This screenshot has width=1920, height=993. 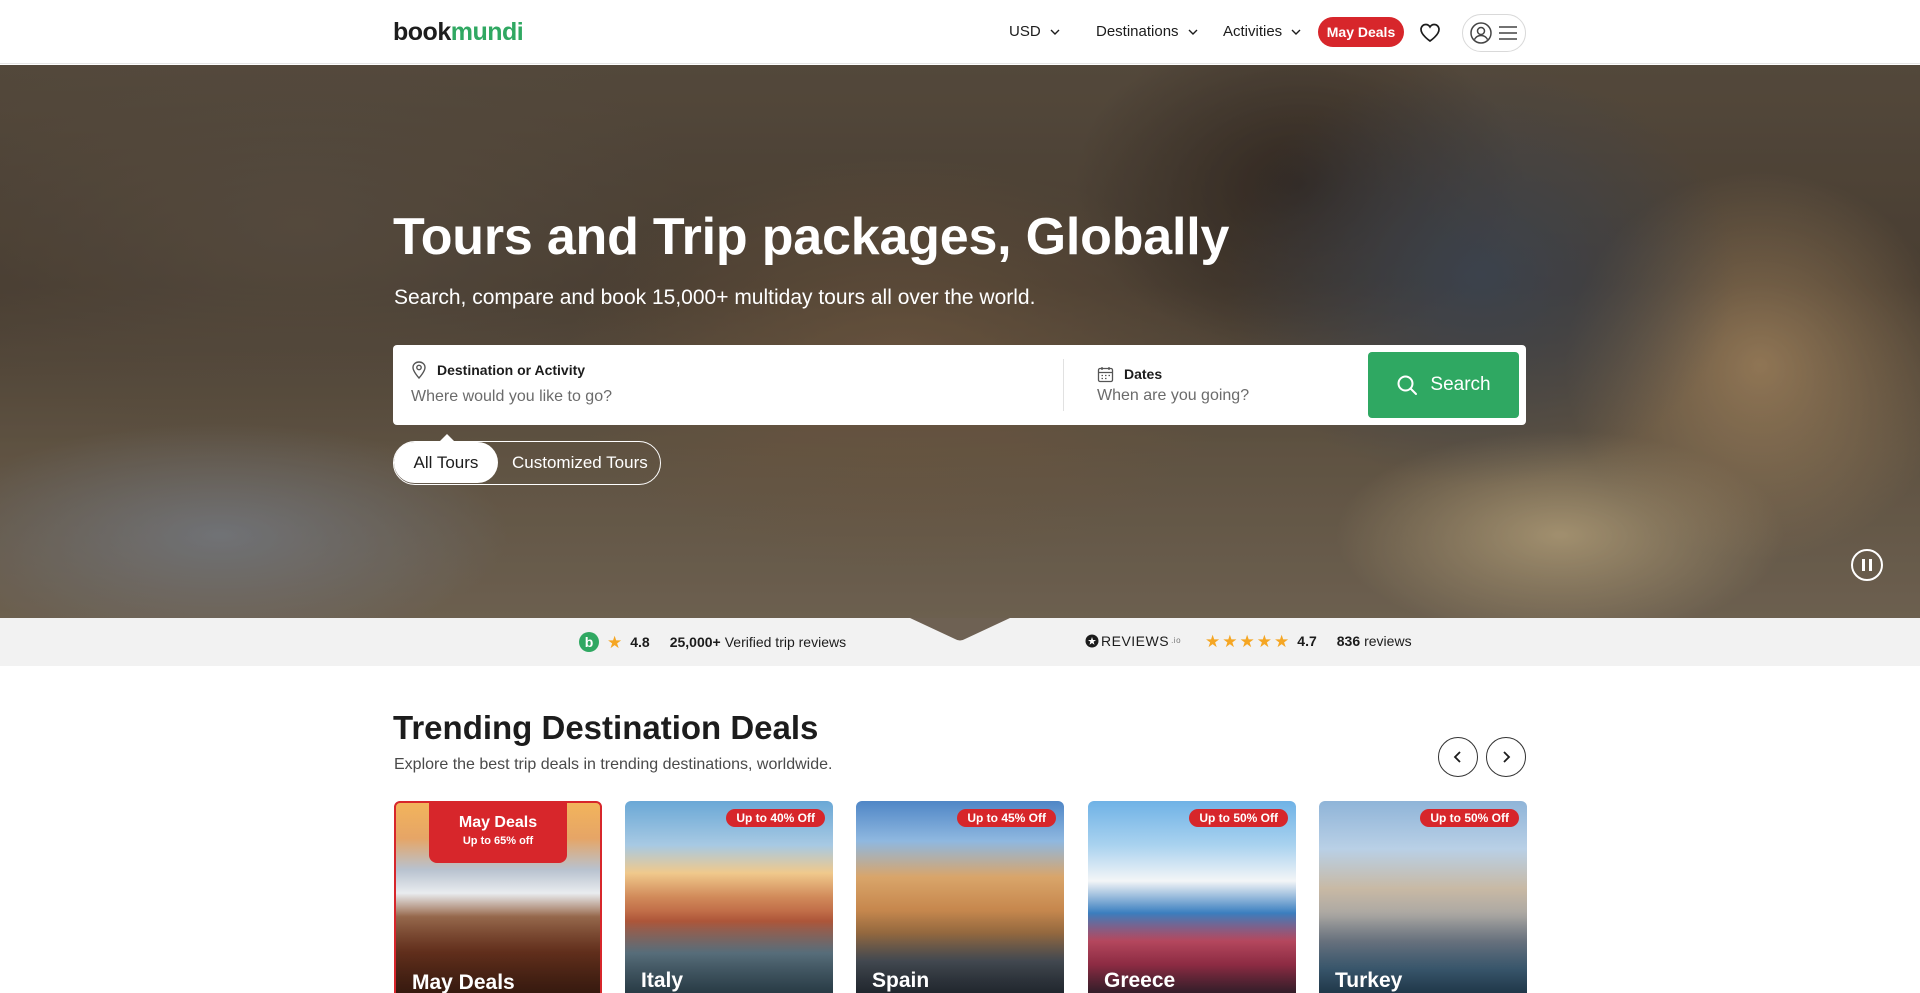 I want to click on bookmundi-logo: bookmundi, so click(x=458, y=32).